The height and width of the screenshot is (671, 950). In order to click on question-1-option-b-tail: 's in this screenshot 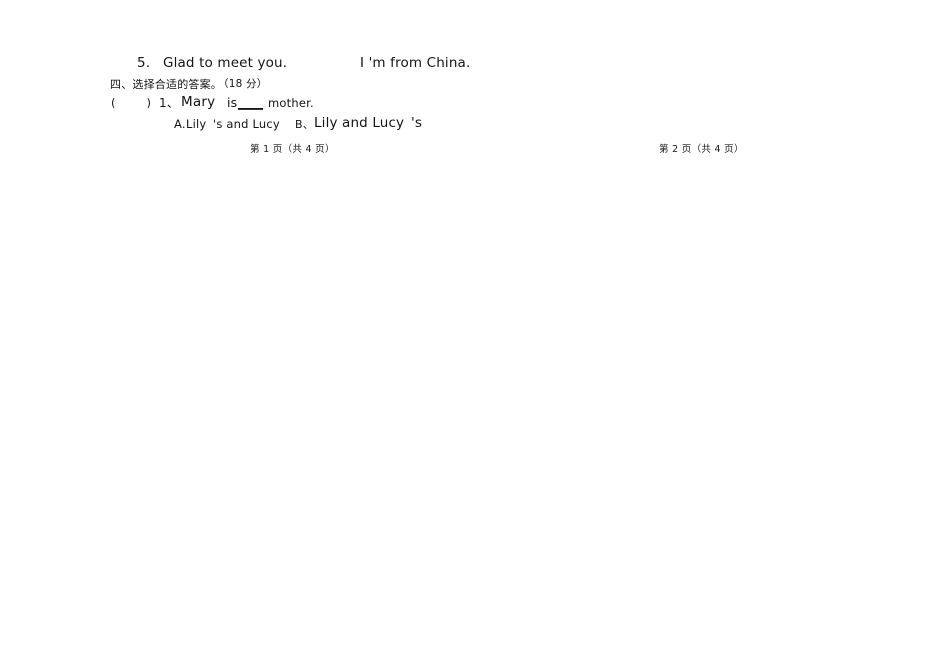, I will do `click(417, 123)`.